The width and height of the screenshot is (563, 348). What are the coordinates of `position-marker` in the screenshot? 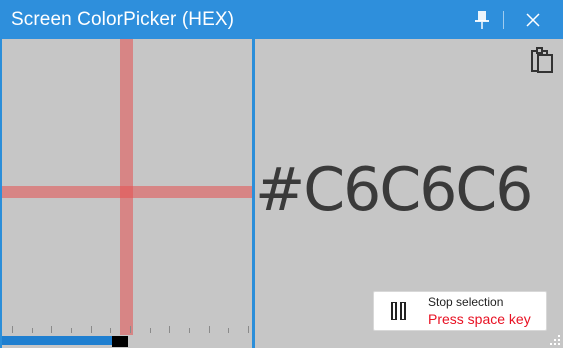 It's located at (120, 341).